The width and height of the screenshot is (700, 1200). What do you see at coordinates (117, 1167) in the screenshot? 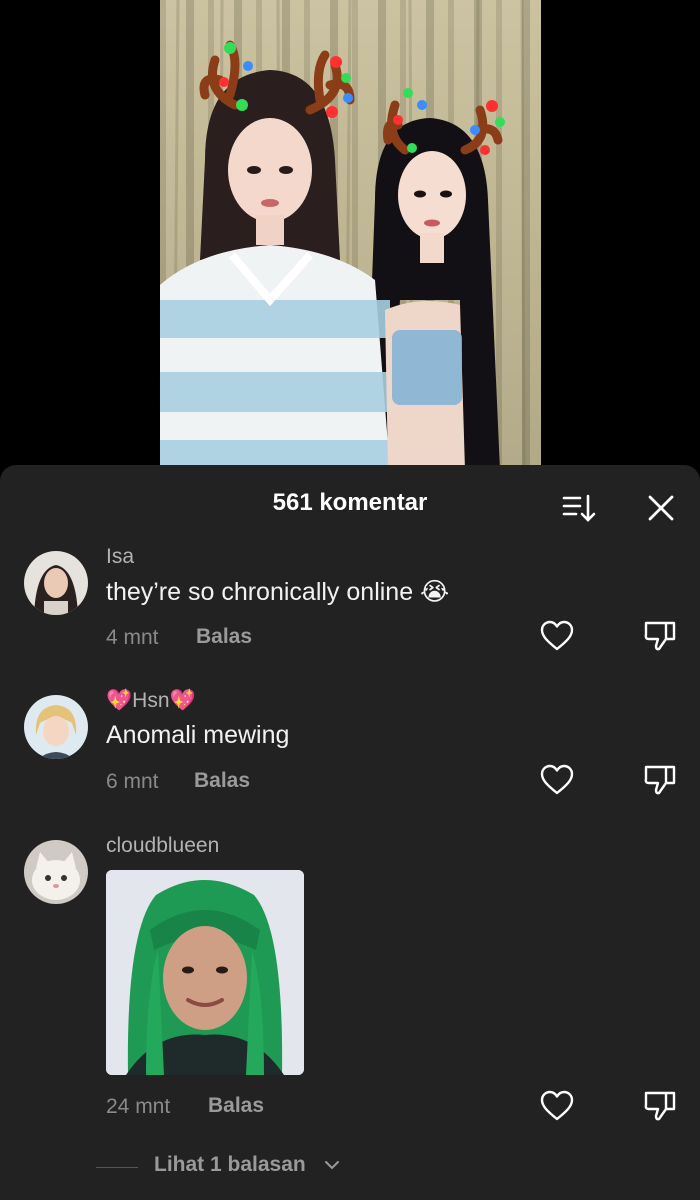
I see `replies-divider` at bounding box center [117, 1167].